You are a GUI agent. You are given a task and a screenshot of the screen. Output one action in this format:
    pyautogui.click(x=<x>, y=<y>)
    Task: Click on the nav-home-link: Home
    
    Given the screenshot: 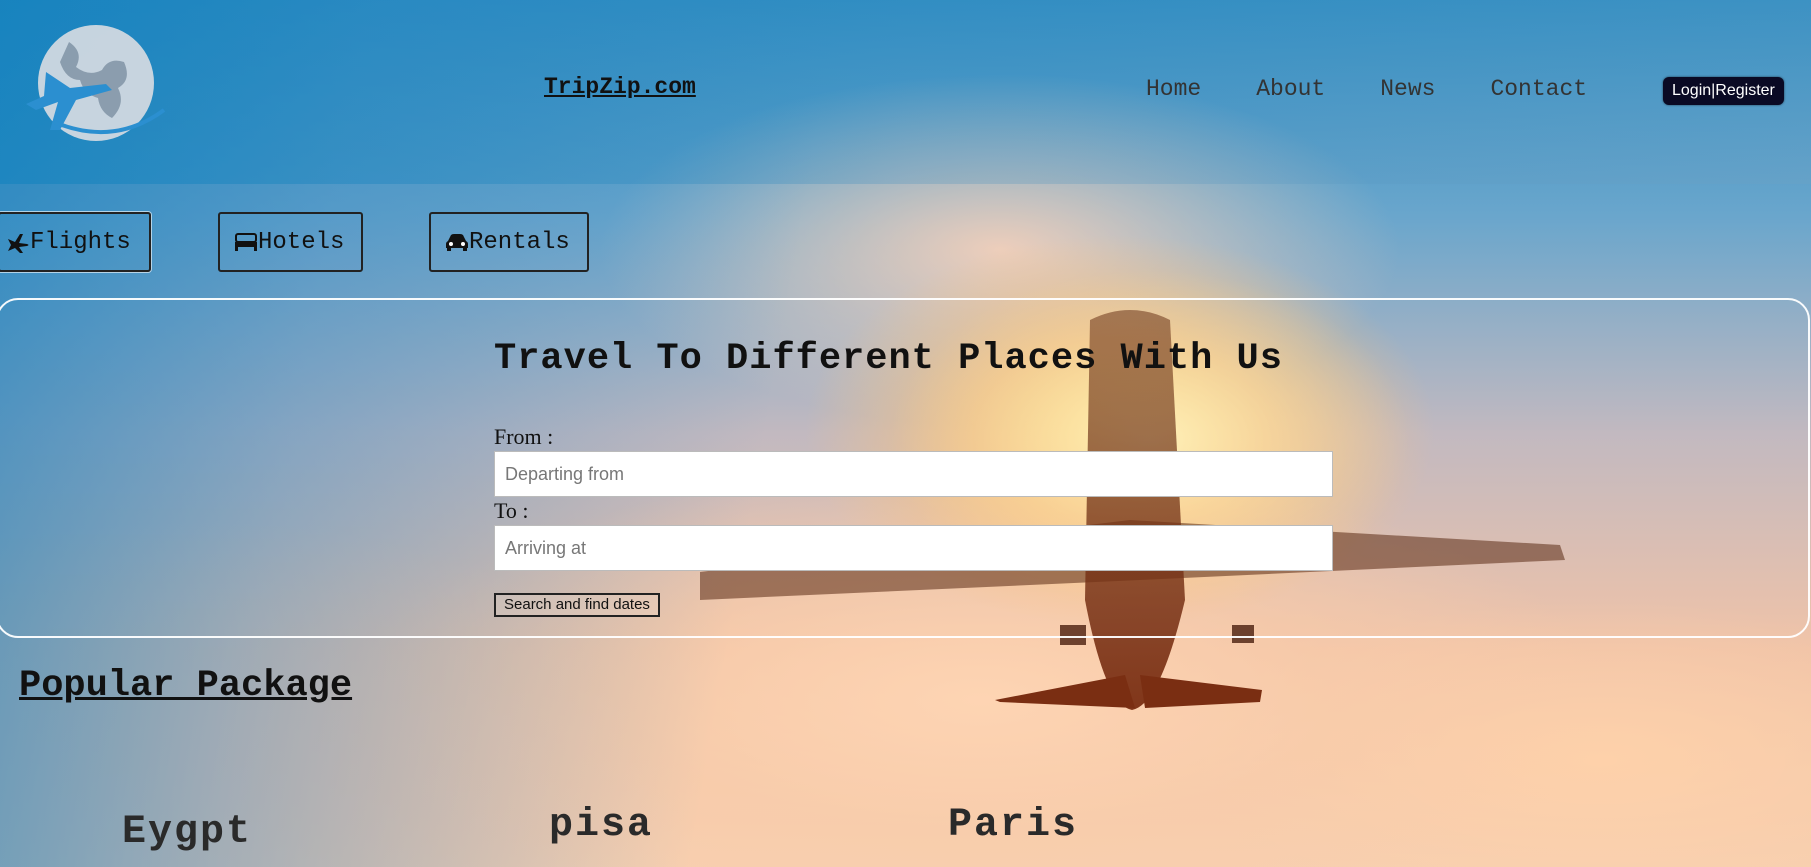 What is the action you would take?
    pyautogui.click(x=1173, y=89)
    